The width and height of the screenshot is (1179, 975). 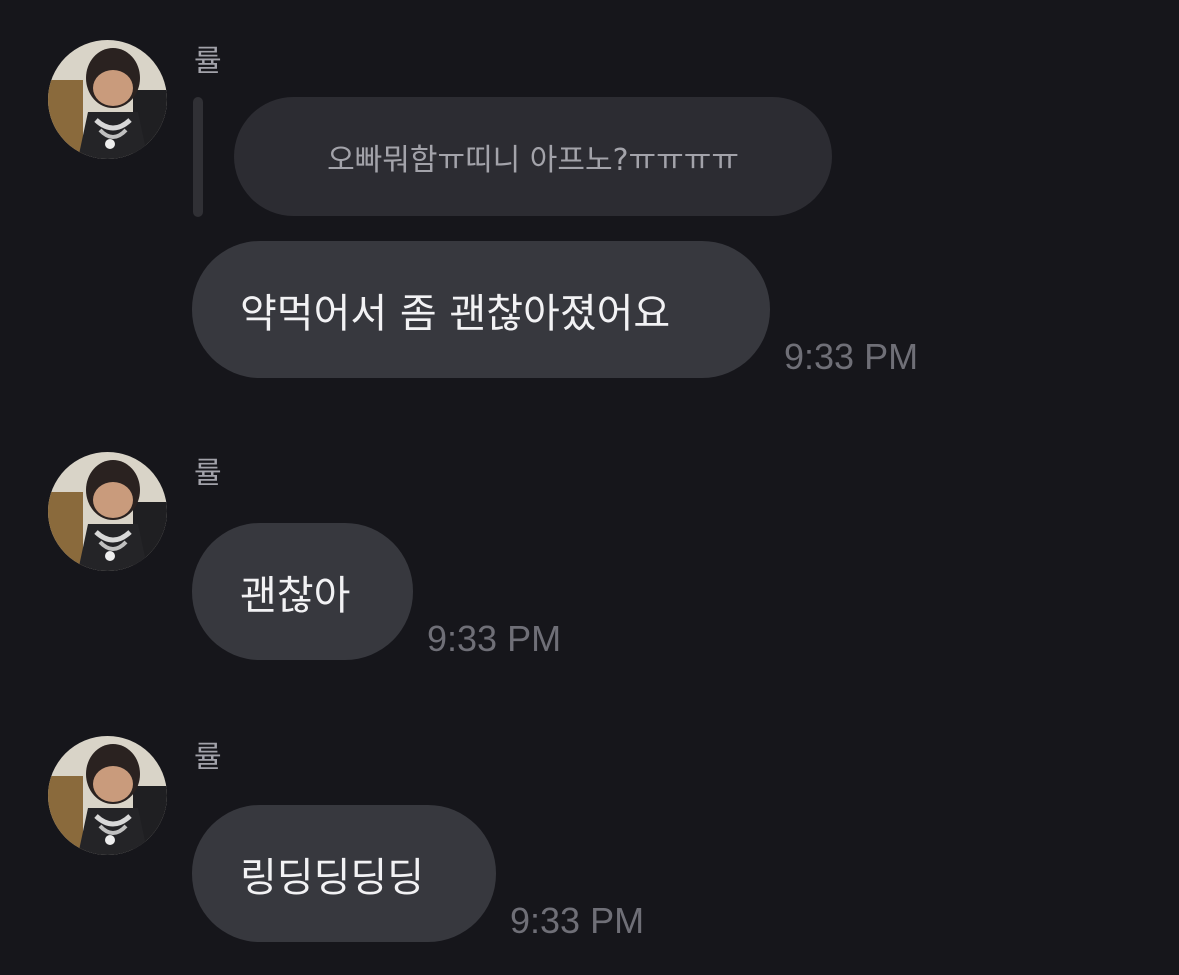 I want to click on message-text: 링딩딩딩딩, so click(x=332, y=877).